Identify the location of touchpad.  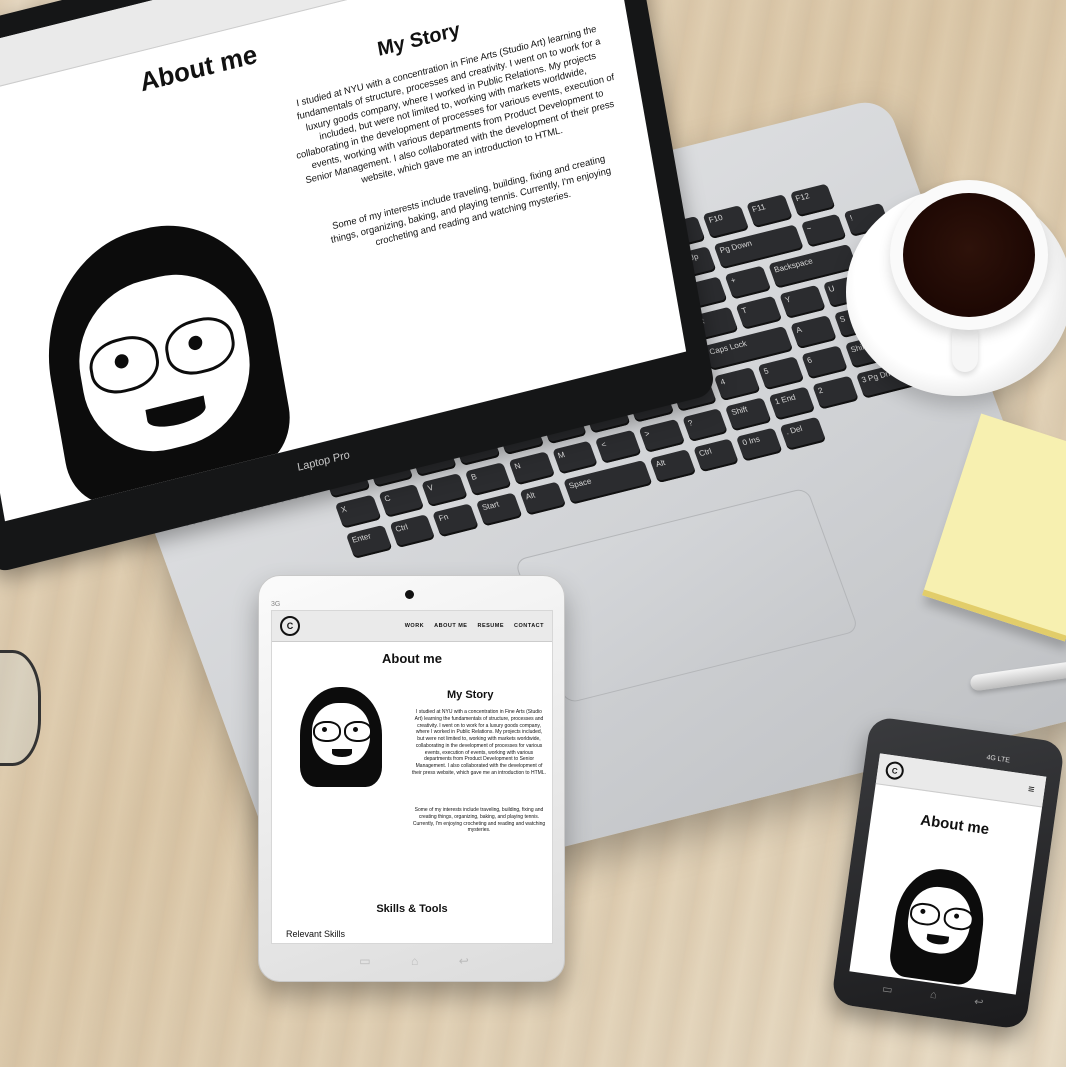
(687, 595).